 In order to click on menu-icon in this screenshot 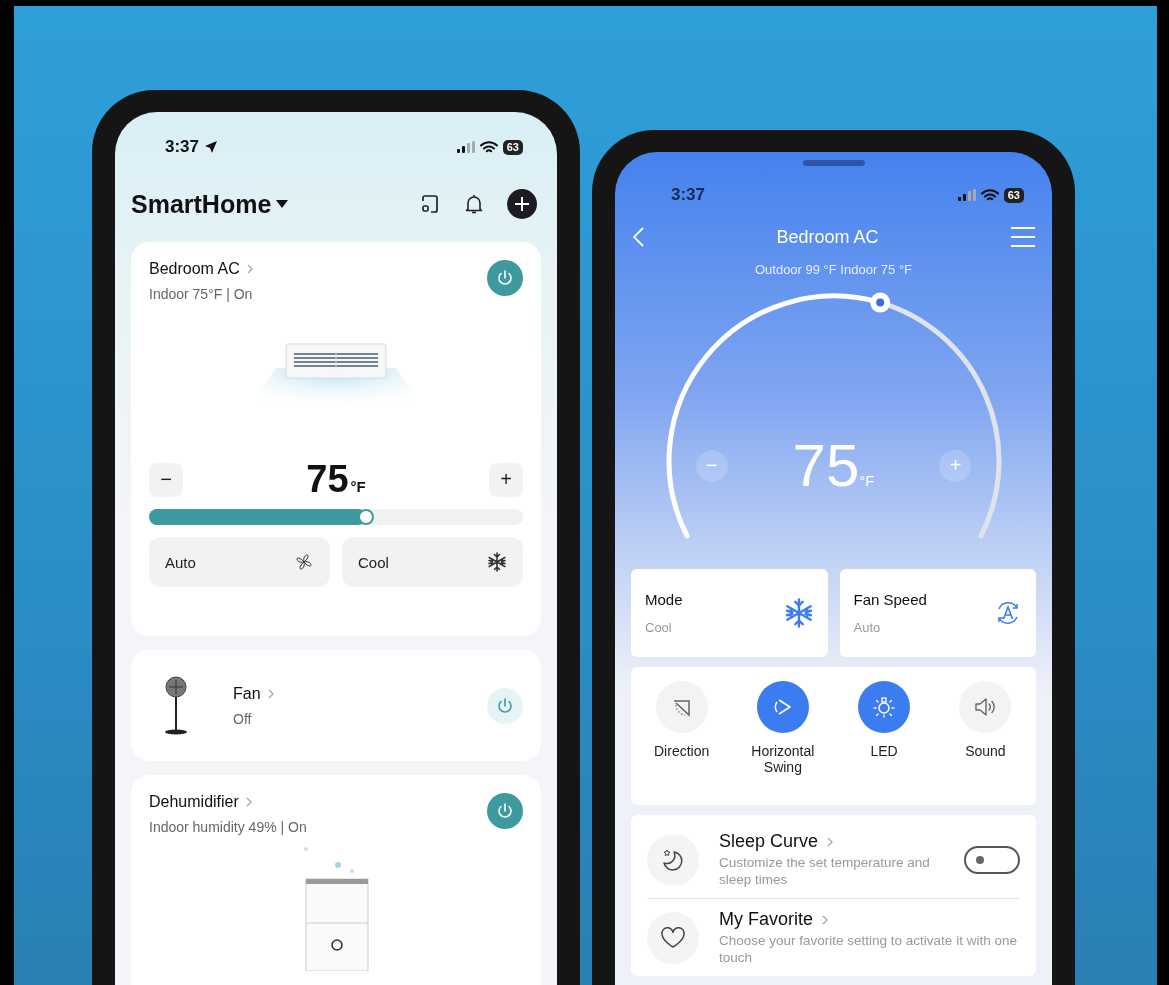, I will do `click(1023, 237)`.